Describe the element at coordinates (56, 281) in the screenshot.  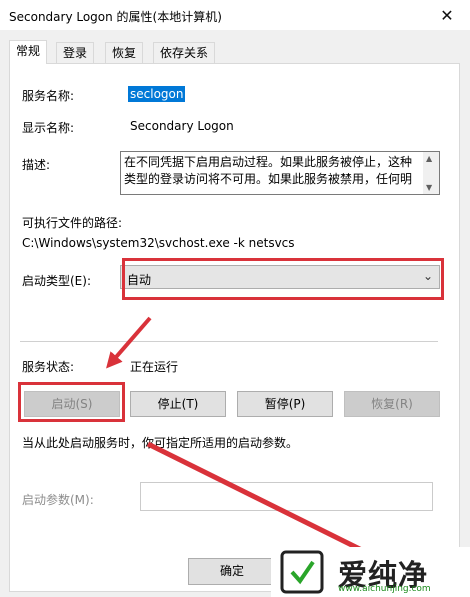
I see `startup-type-label: 启动类型(E):` at that location.